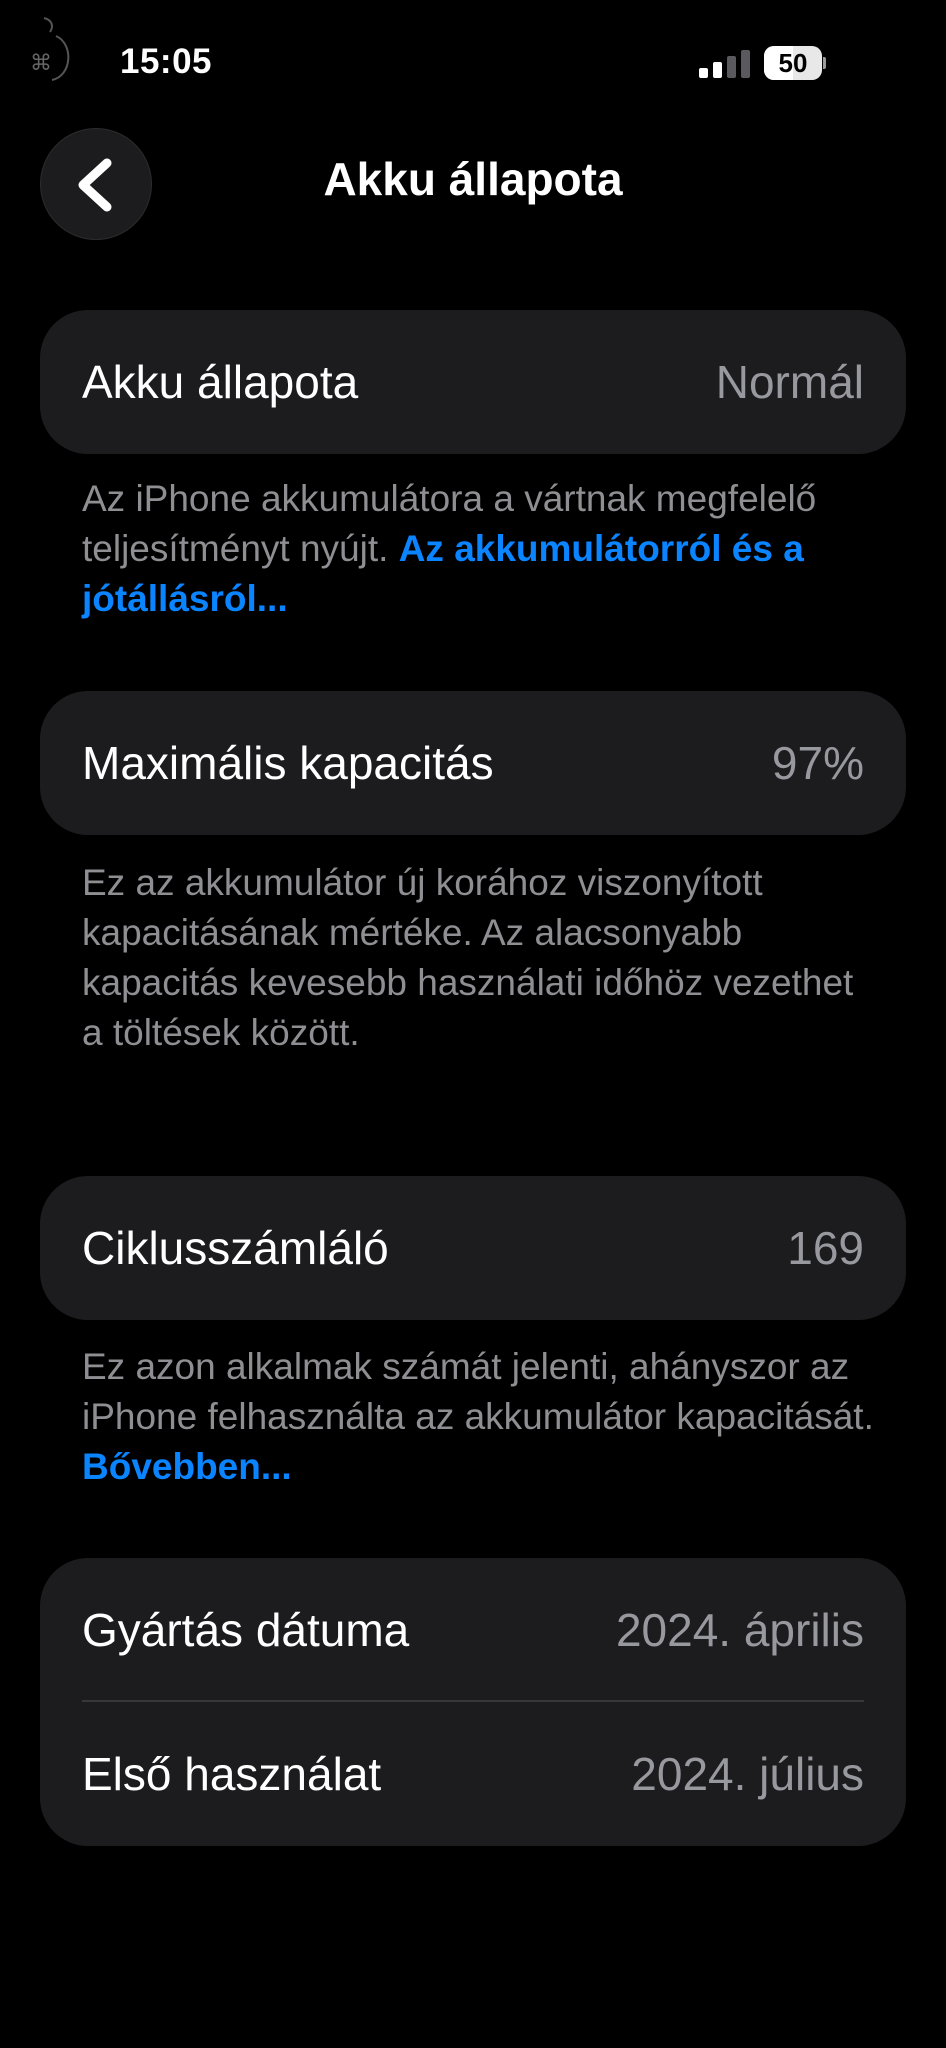 The image size is (946, 2048). I want to click on battery-icon: 50, so click(795, 63).